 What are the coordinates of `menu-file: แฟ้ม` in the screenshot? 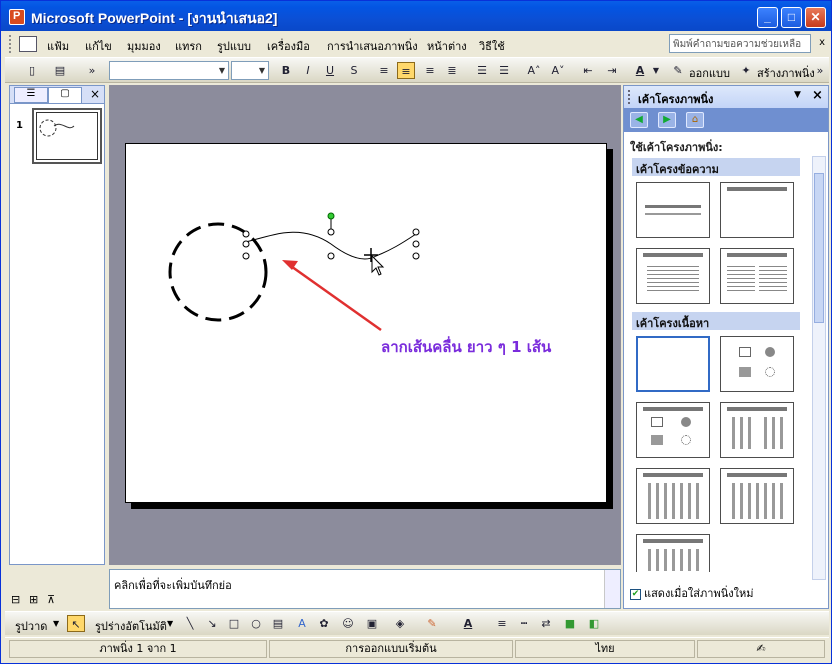 It's located at (58, 46).